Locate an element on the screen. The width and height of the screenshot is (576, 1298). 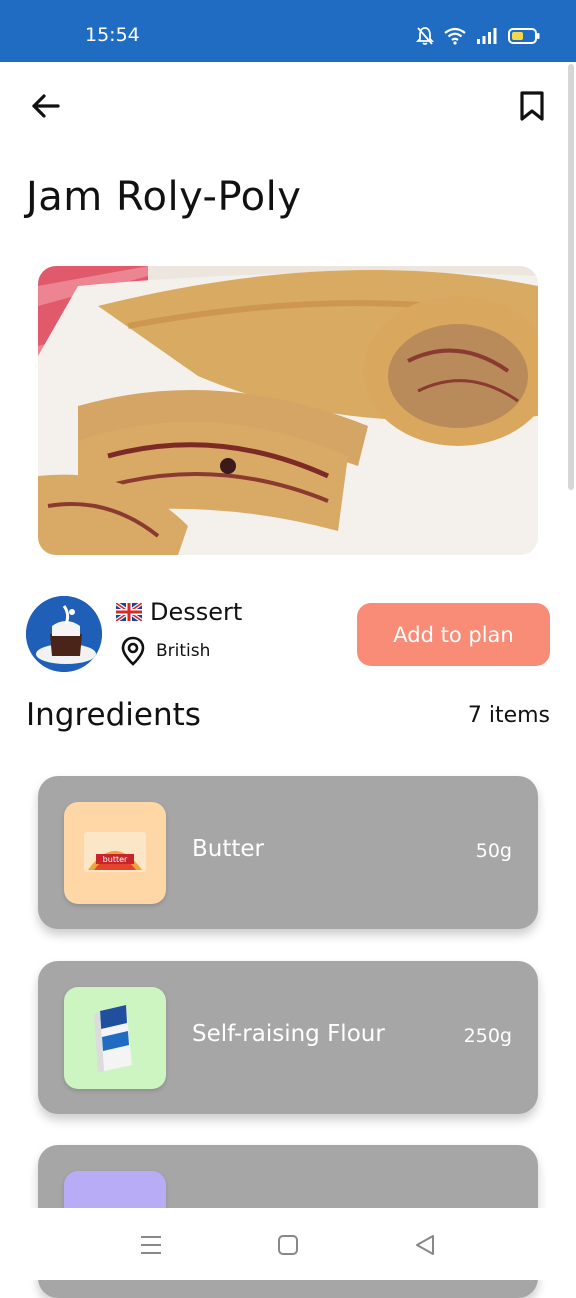
ingredient-card: Self-raising Flour 250g is located at coordinates (288, 1037).